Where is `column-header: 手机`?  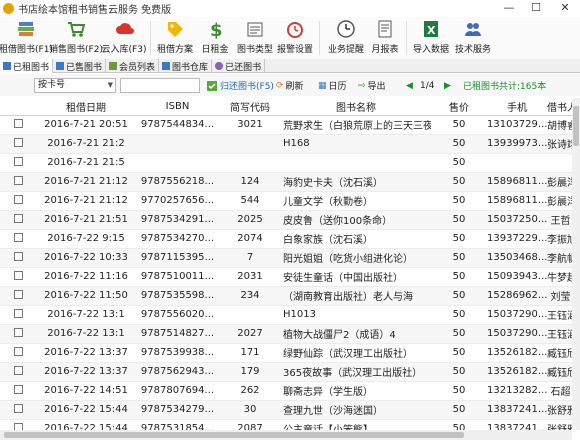
column-header: 手机 is located at coordinates (517, 107).